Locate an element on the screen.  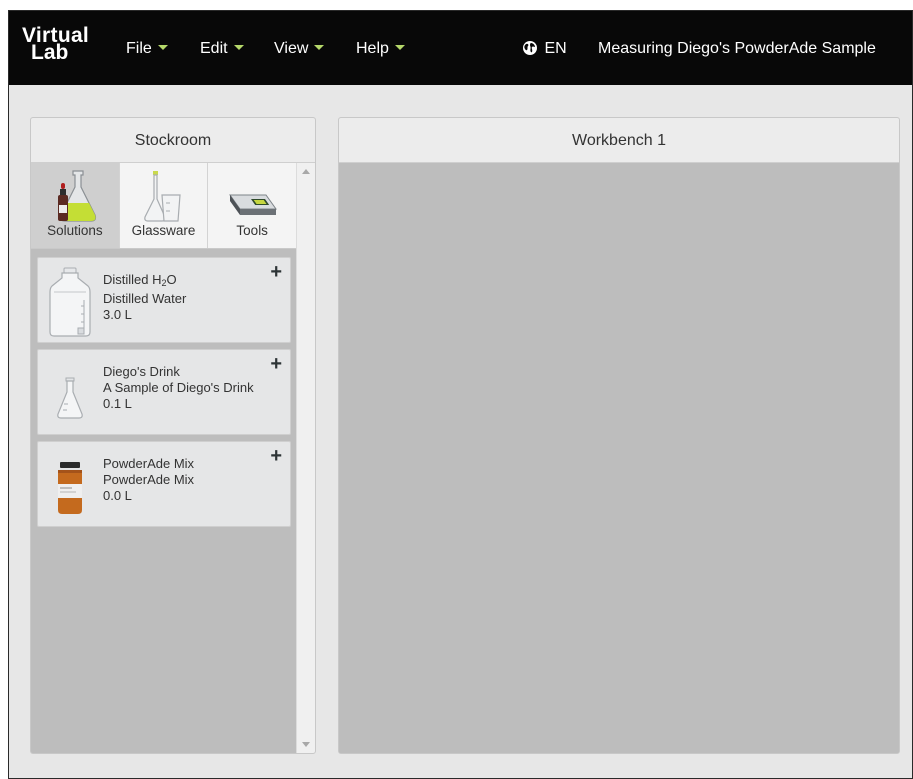
stockroom-title: Stockroom is located at coordinates (173, 140).